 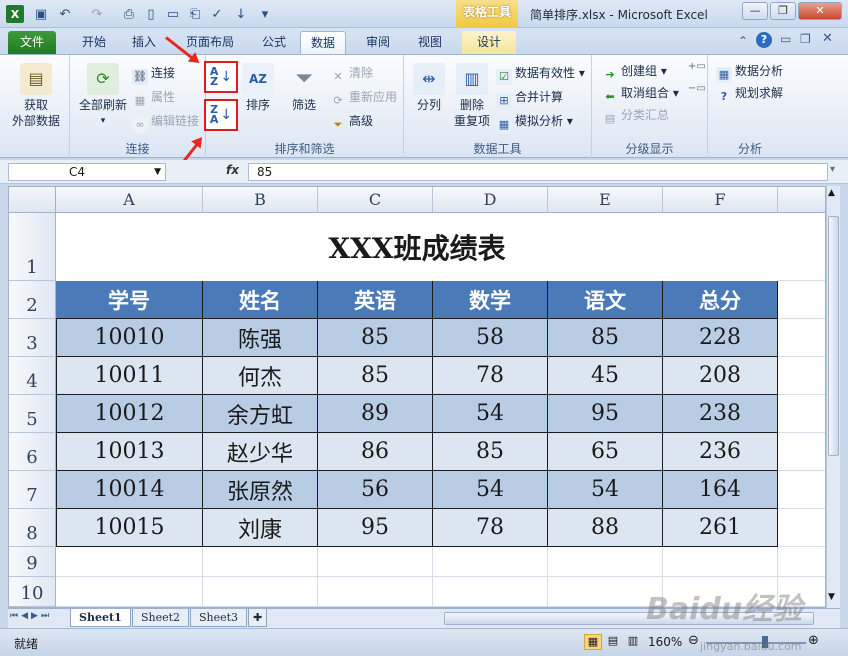 What do you see at coordinates (363, 97) in the screenshot?
I see `reapply-button: ⟳ 重新应用` at bounding box center [363, 97].